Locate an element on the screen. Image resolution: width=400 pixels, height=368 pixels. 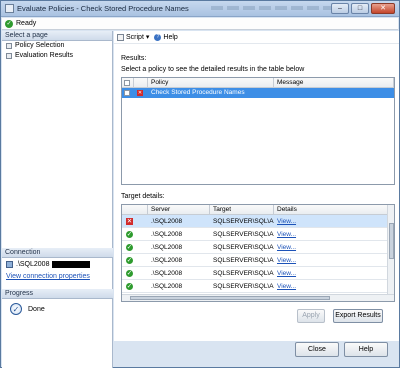
col-server: Server is located at coordinates (179, 209).